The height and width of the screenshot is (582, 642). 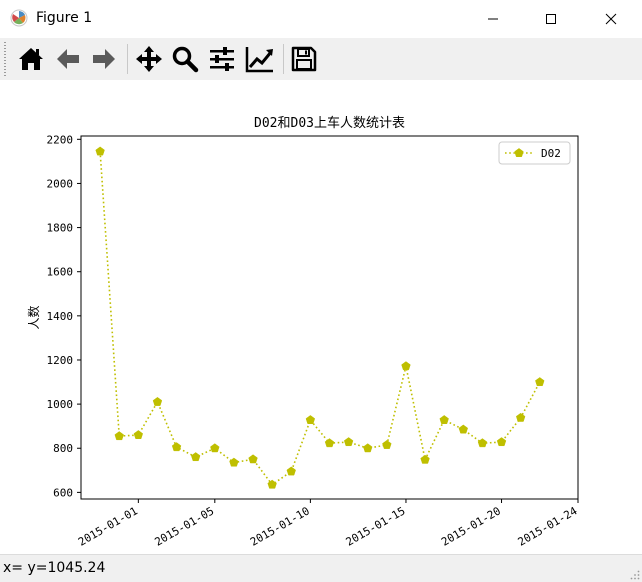 I want to click on maximize-icon, so click(x=551, y=19).